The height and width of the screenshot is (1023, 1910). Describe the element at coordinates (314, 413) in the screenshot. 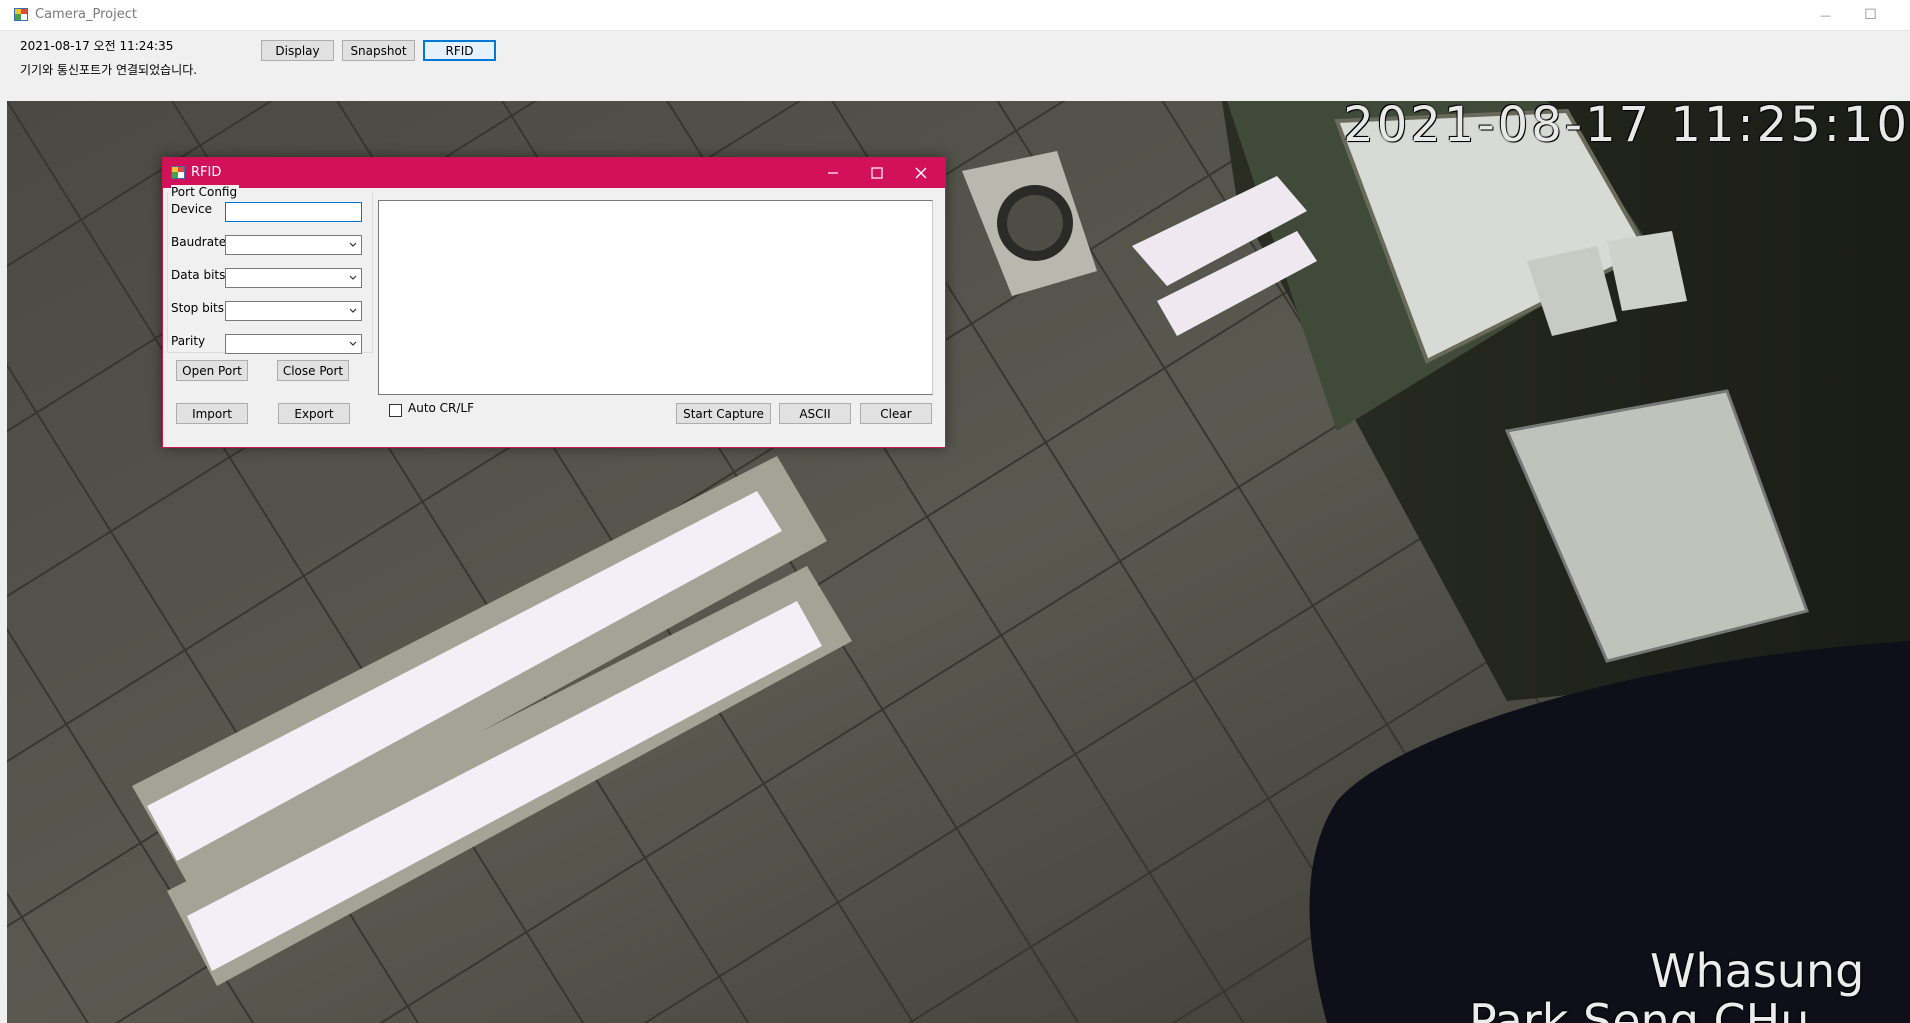

I see `export-button: Export` at that location.